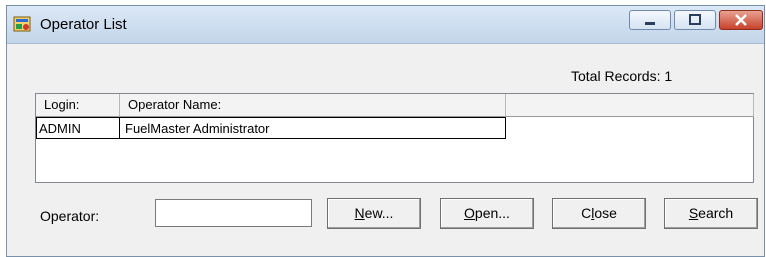 The width and height of the screenshot is (766, 257). I want to click on search-accel: S, so click(693, 213).